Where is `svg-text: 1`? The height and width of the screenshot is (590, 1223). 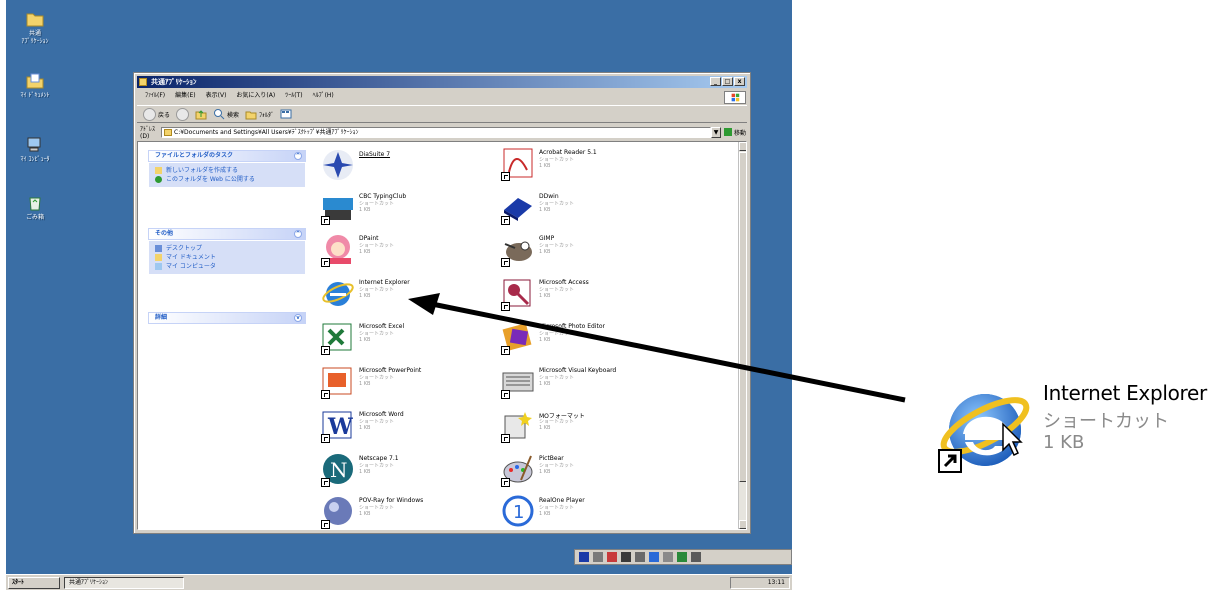
svg-text: 1 is located at coordinates (518, 512).